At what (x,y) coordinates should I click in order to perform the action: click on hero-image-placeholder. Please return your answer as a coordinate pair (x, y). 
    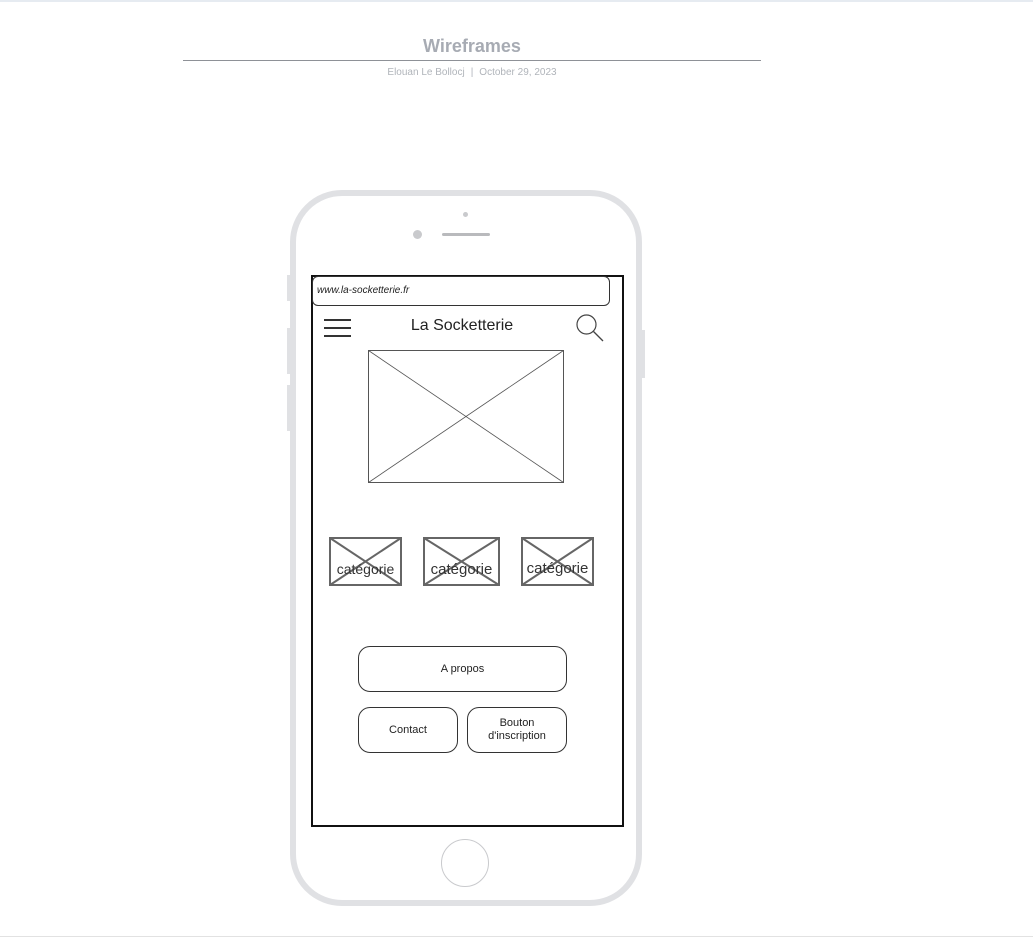
    Looking at the image, I should click on (466, 416).